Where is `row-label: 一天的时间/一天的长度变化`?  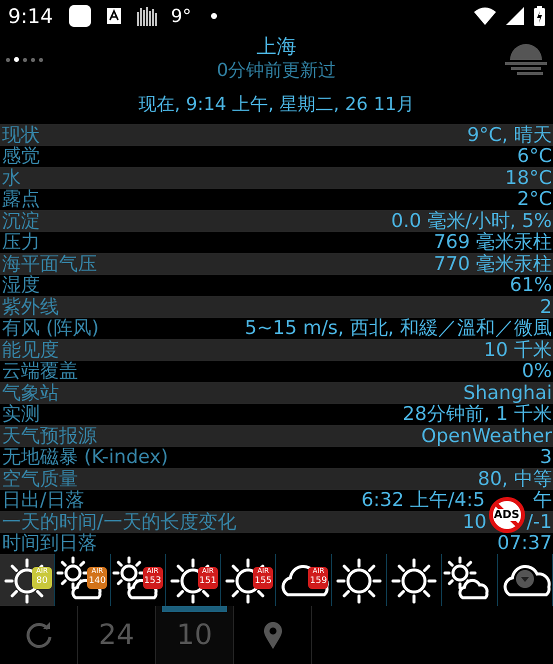 row-label: 一天的时间/一天的长度变化 is located at coordinates (118, 521).